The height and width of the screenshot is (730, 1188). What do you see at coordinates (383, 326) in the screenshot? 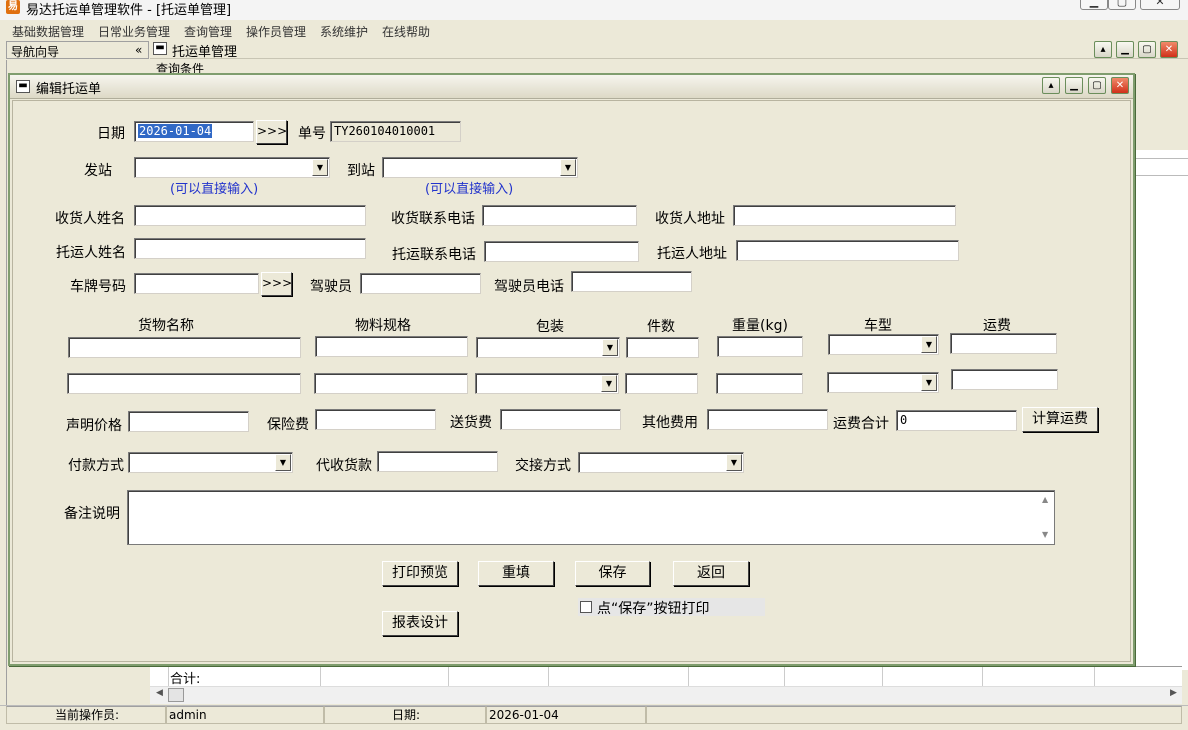
I see `goods-spec-header: 物料规格` at bounding box center [383, 326].